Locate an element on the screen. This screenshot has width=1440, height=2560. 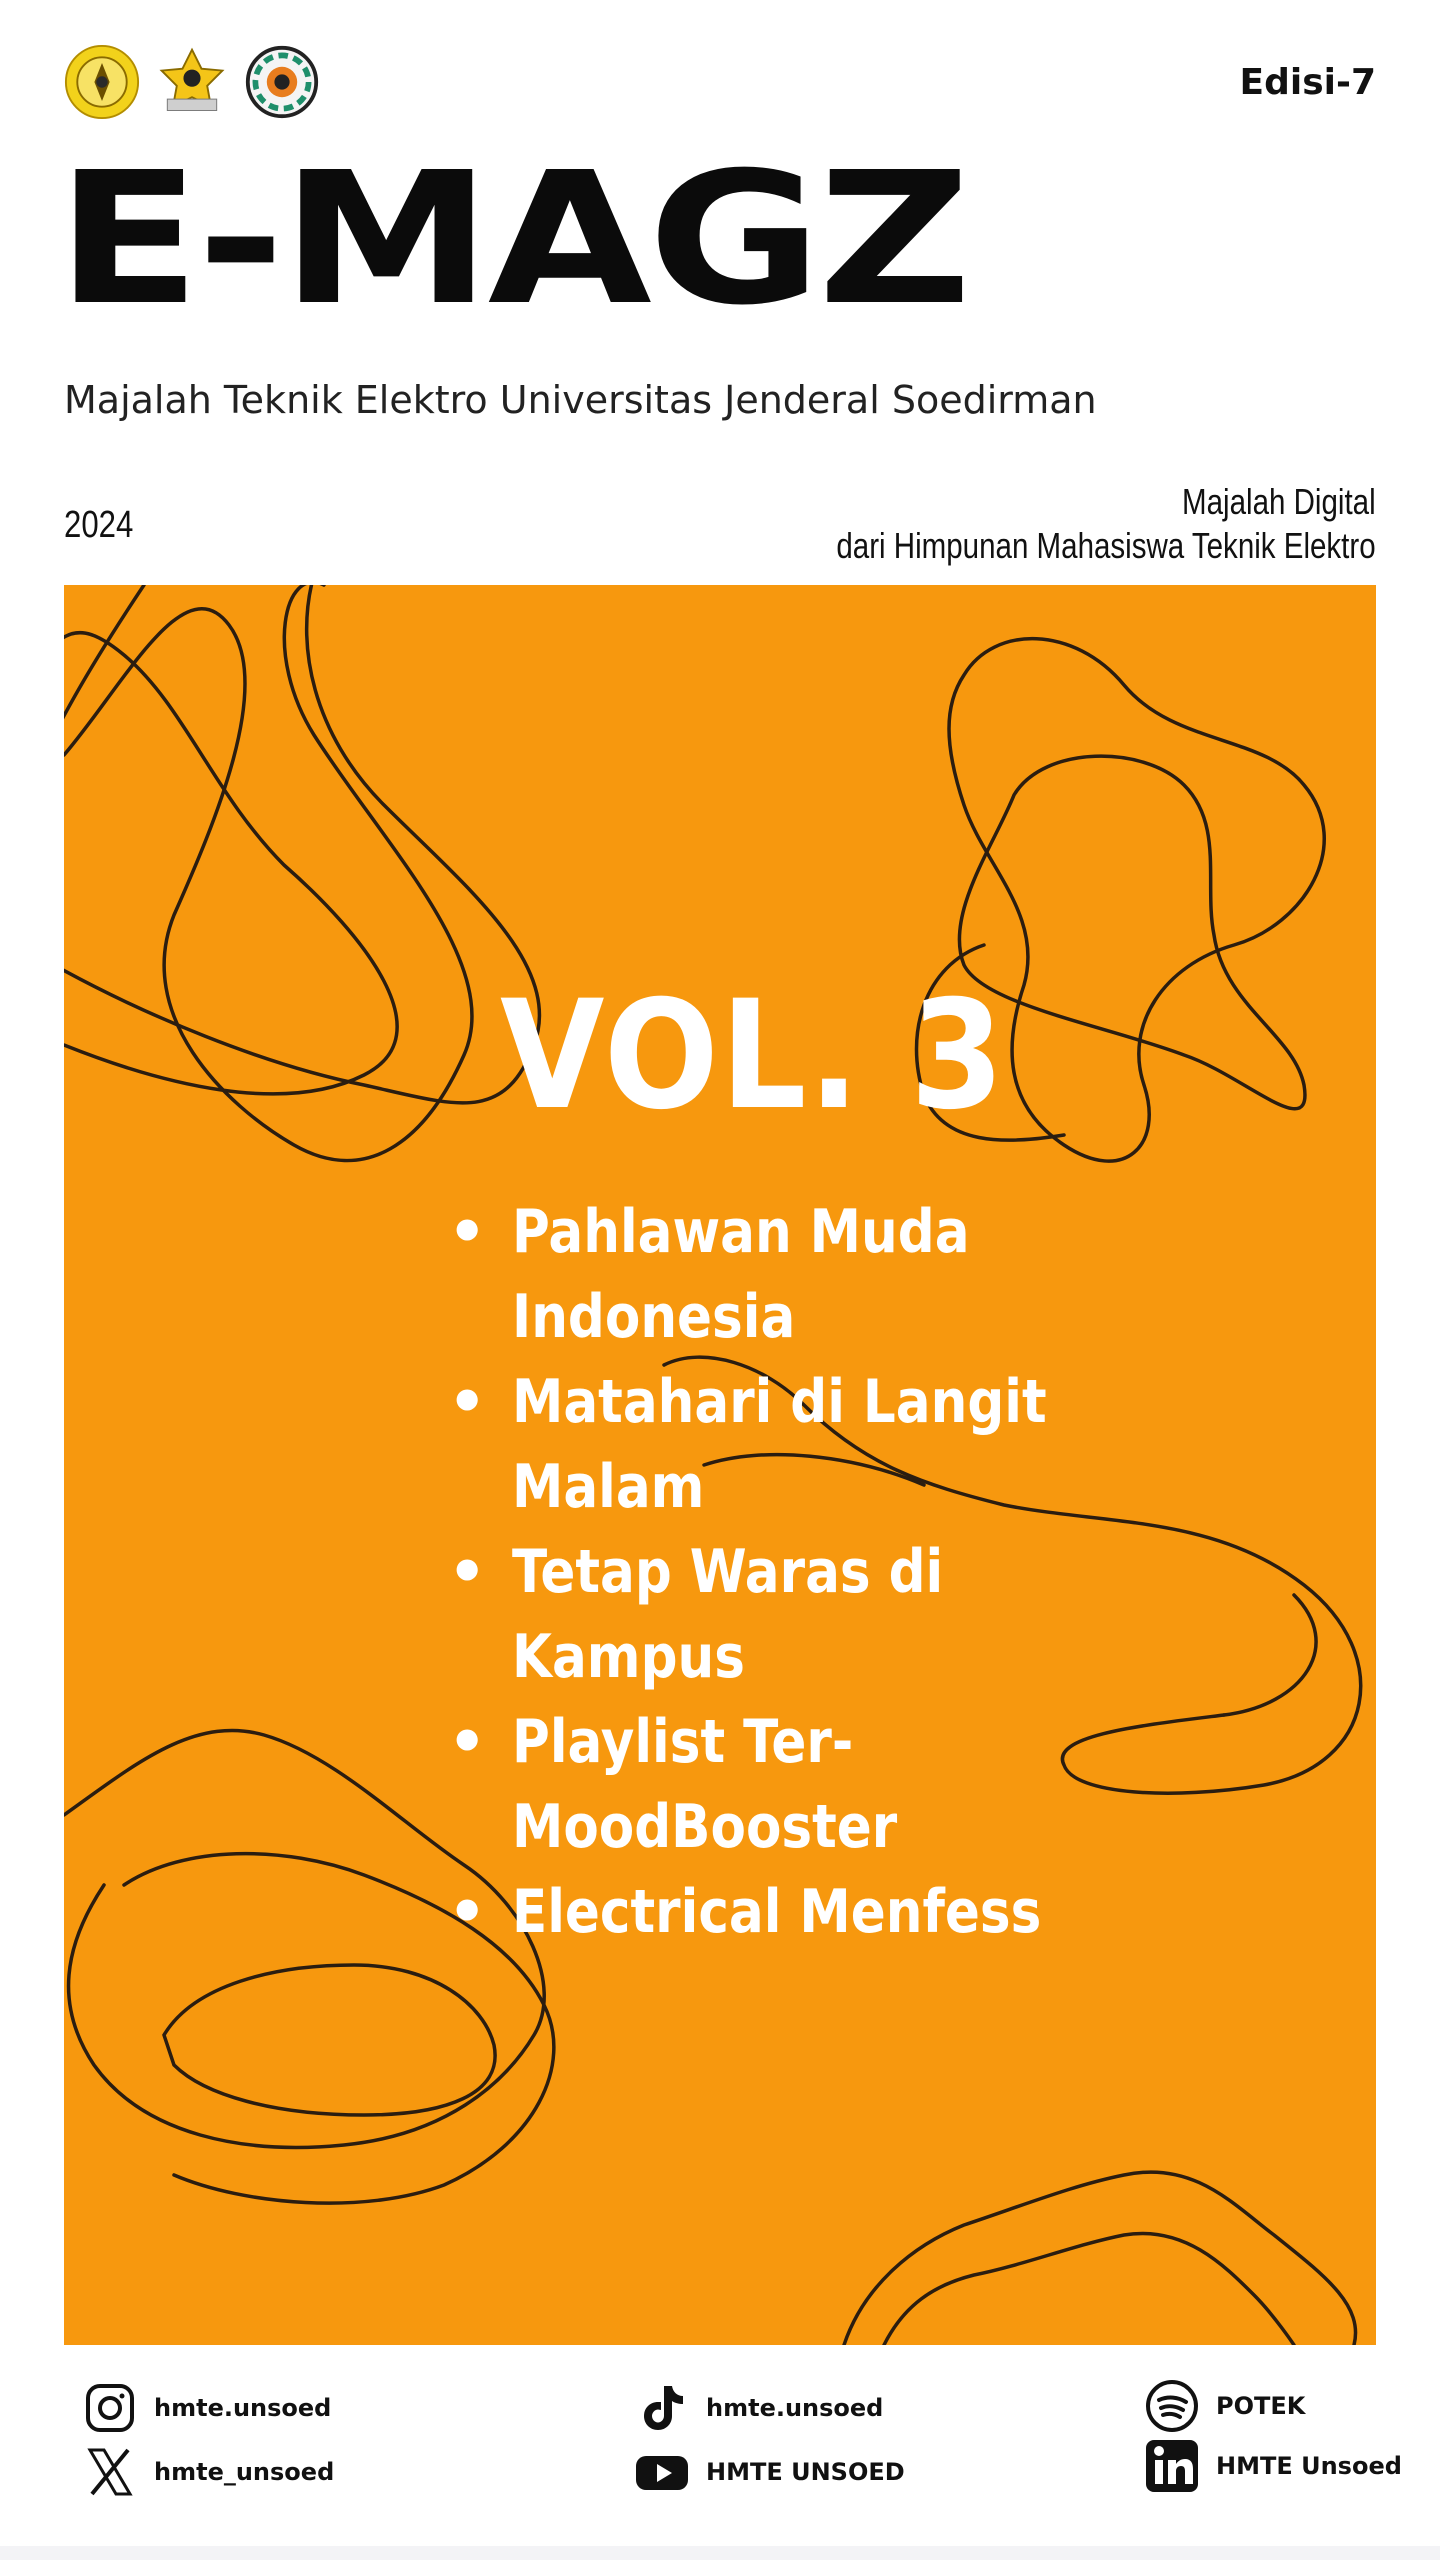
topic-line: Indonesia is located at coordinates (654, 1317).